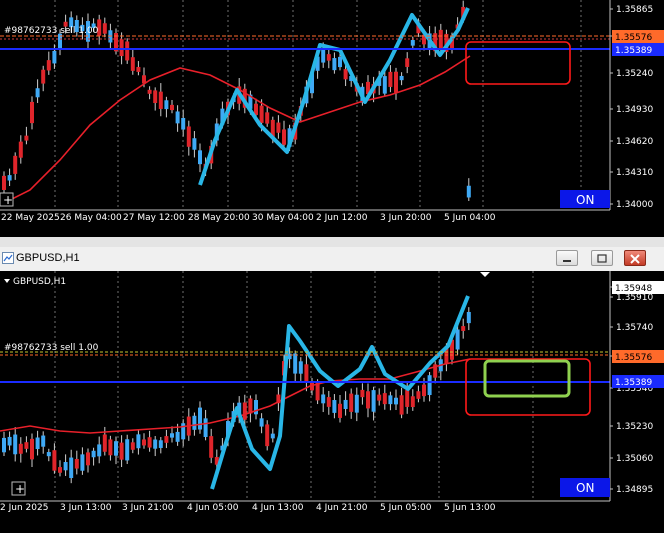  Describe the element at coordinates (634, 173) in the screenshot. I see `price-label: 1.34310` at that location.